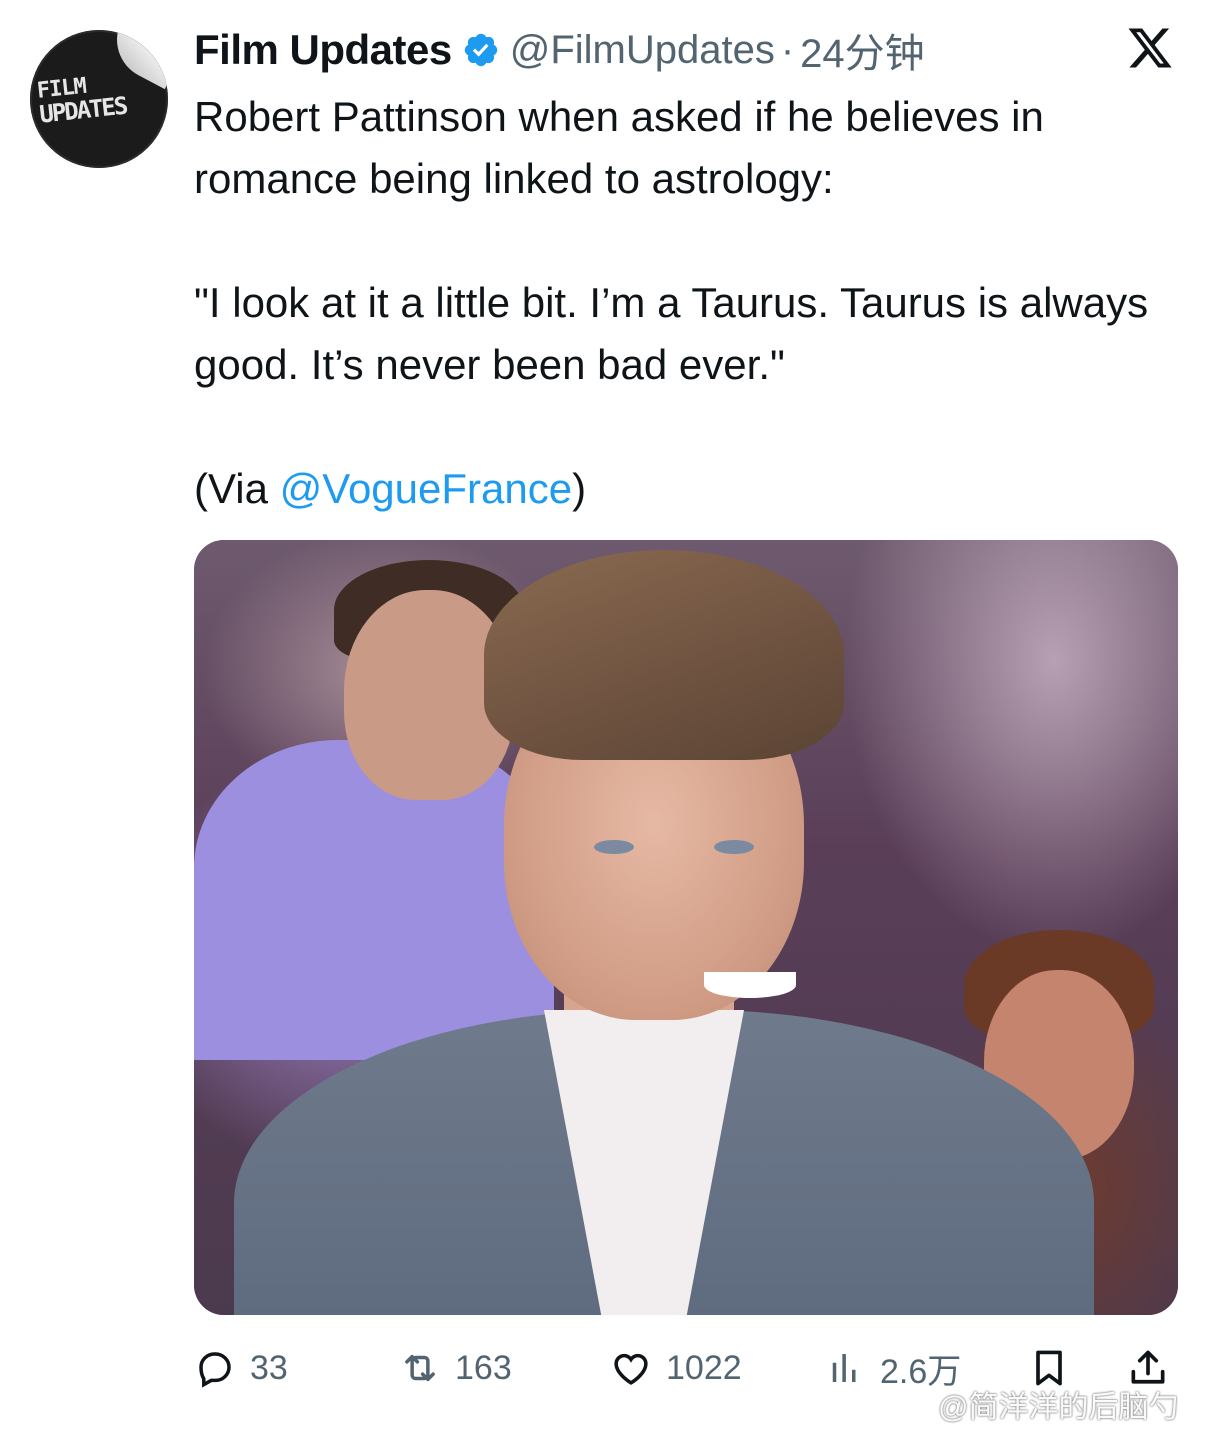 The width and height of the screenshot is (1206, 1433). Describe the element at coordinates (642, 50) in the screenshot. I see `author-handle: @FilmUpdates` at that location.